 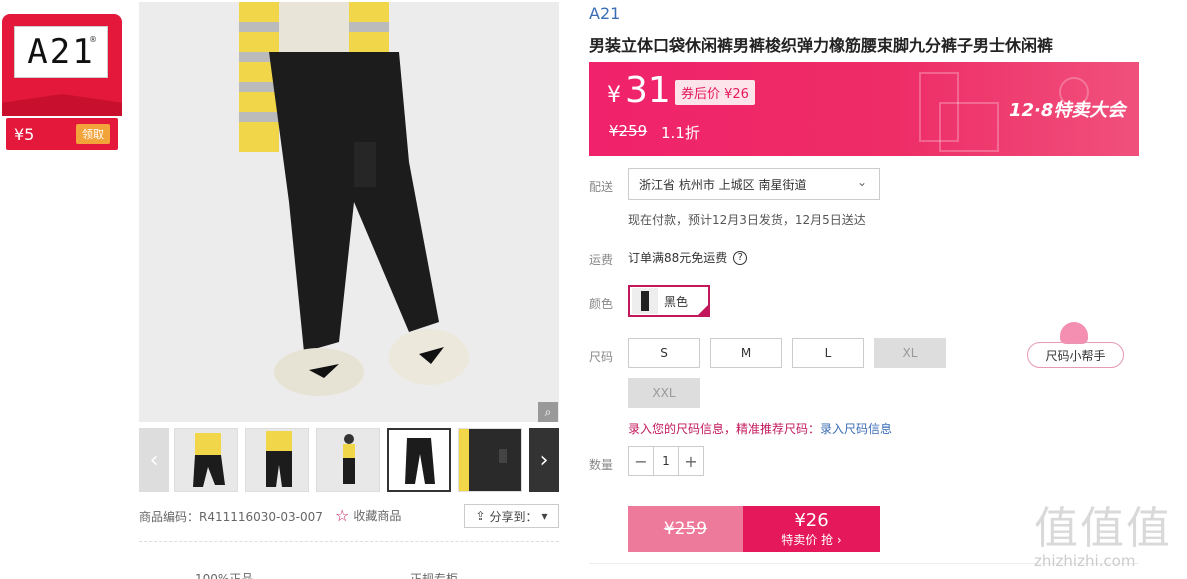 I want to click on buy-now-button: ¥26 特卖价 抢 ›, so click(x=811, y=529).